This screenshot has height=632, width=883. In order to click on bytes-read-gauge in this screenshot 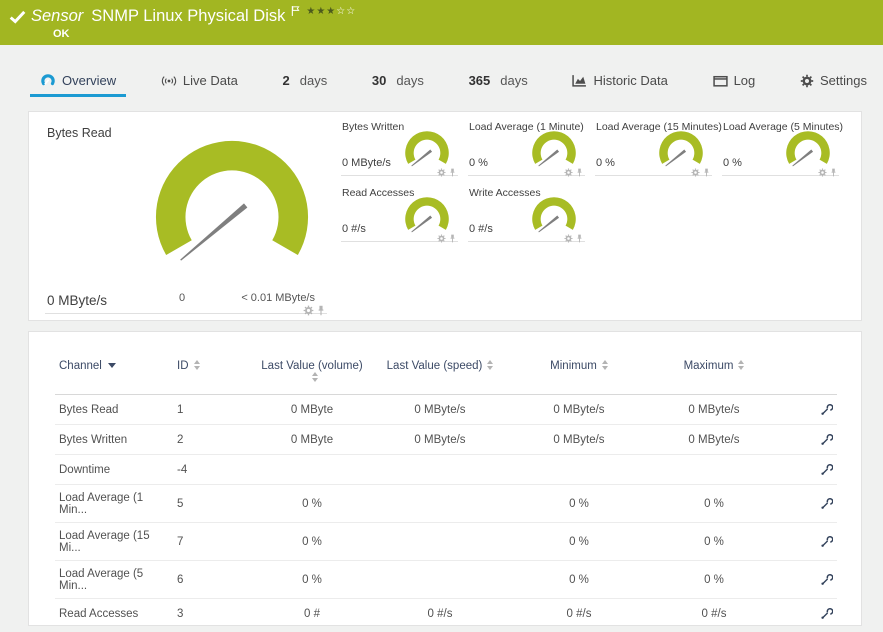, I will do `click(232, 217)`.